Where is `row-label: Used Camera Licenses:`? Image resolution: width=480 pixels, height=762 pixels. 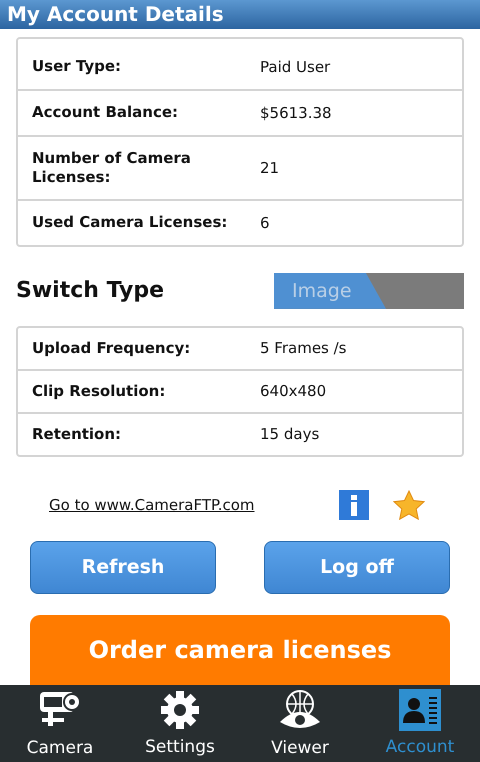 row-label: Used Camera Licenses: is located at coordinates (130, 222).